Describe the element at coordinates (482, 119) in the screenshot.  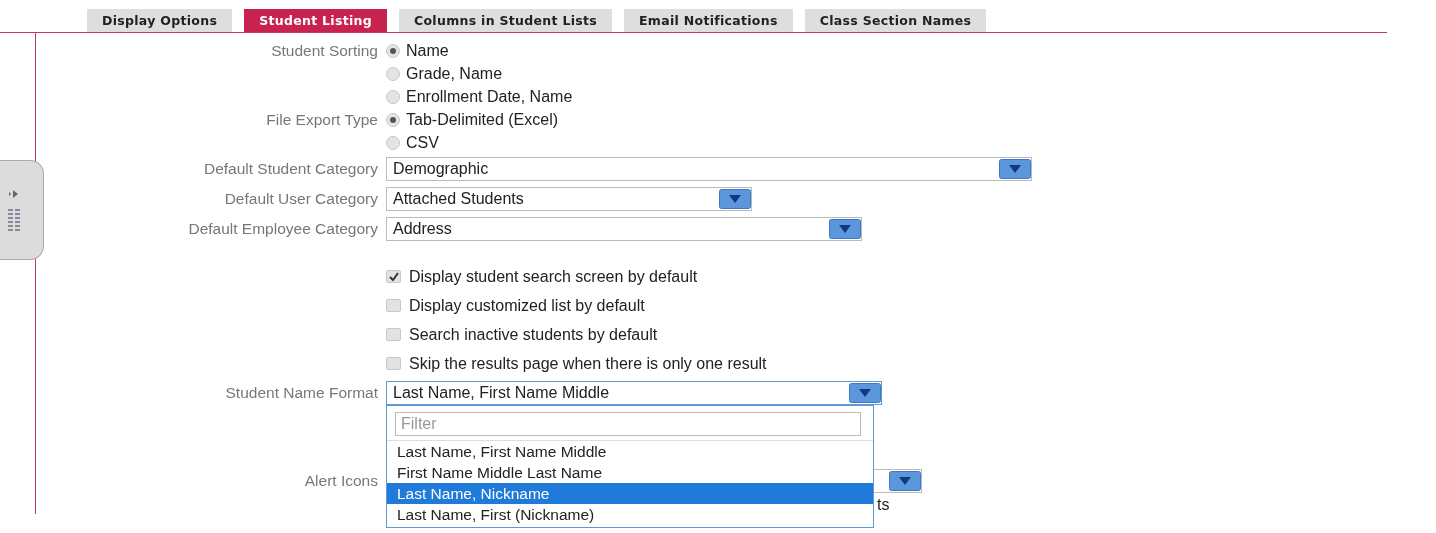
I see `radio-label: Tab-Delimited (Excel)` at that location.